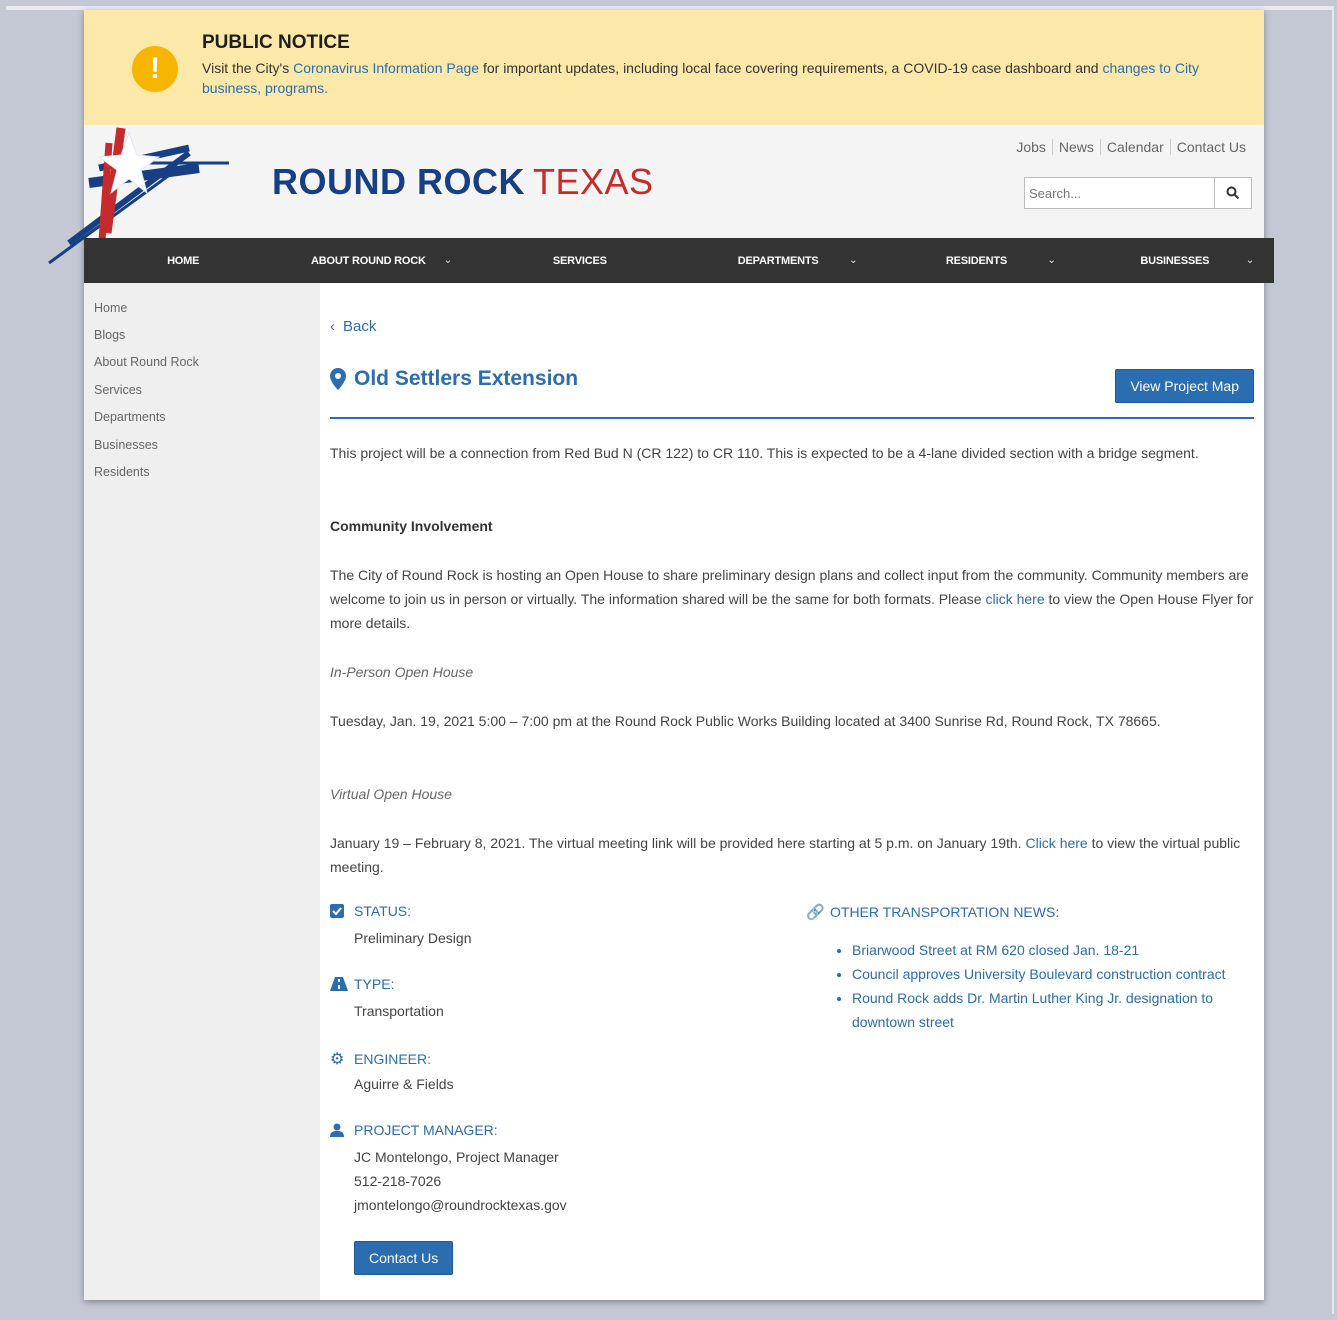 Image resolution: width=1337 pixels, height=1320 pixels. I want to click on calendar-link: Calendar, so click(1134, 147).